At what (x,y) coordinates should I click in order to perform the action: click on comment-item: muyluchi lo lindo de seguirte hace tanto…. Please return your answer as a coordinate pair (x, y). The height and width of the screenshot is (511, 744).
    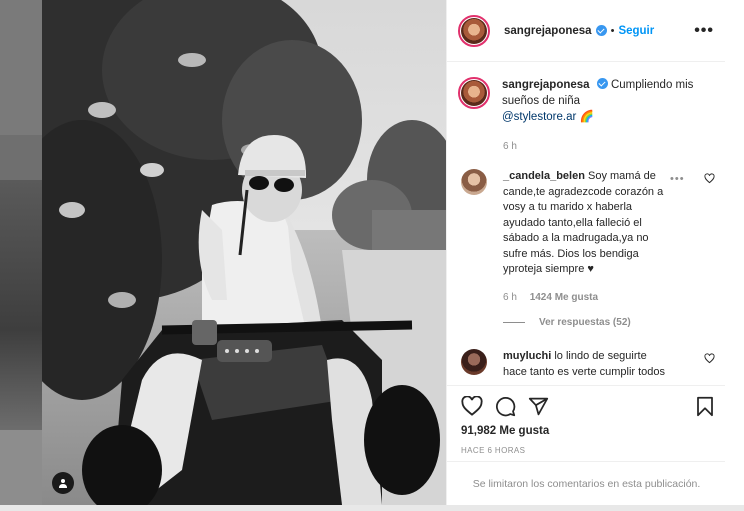
    Looking at the image, I should click on (589, 364).